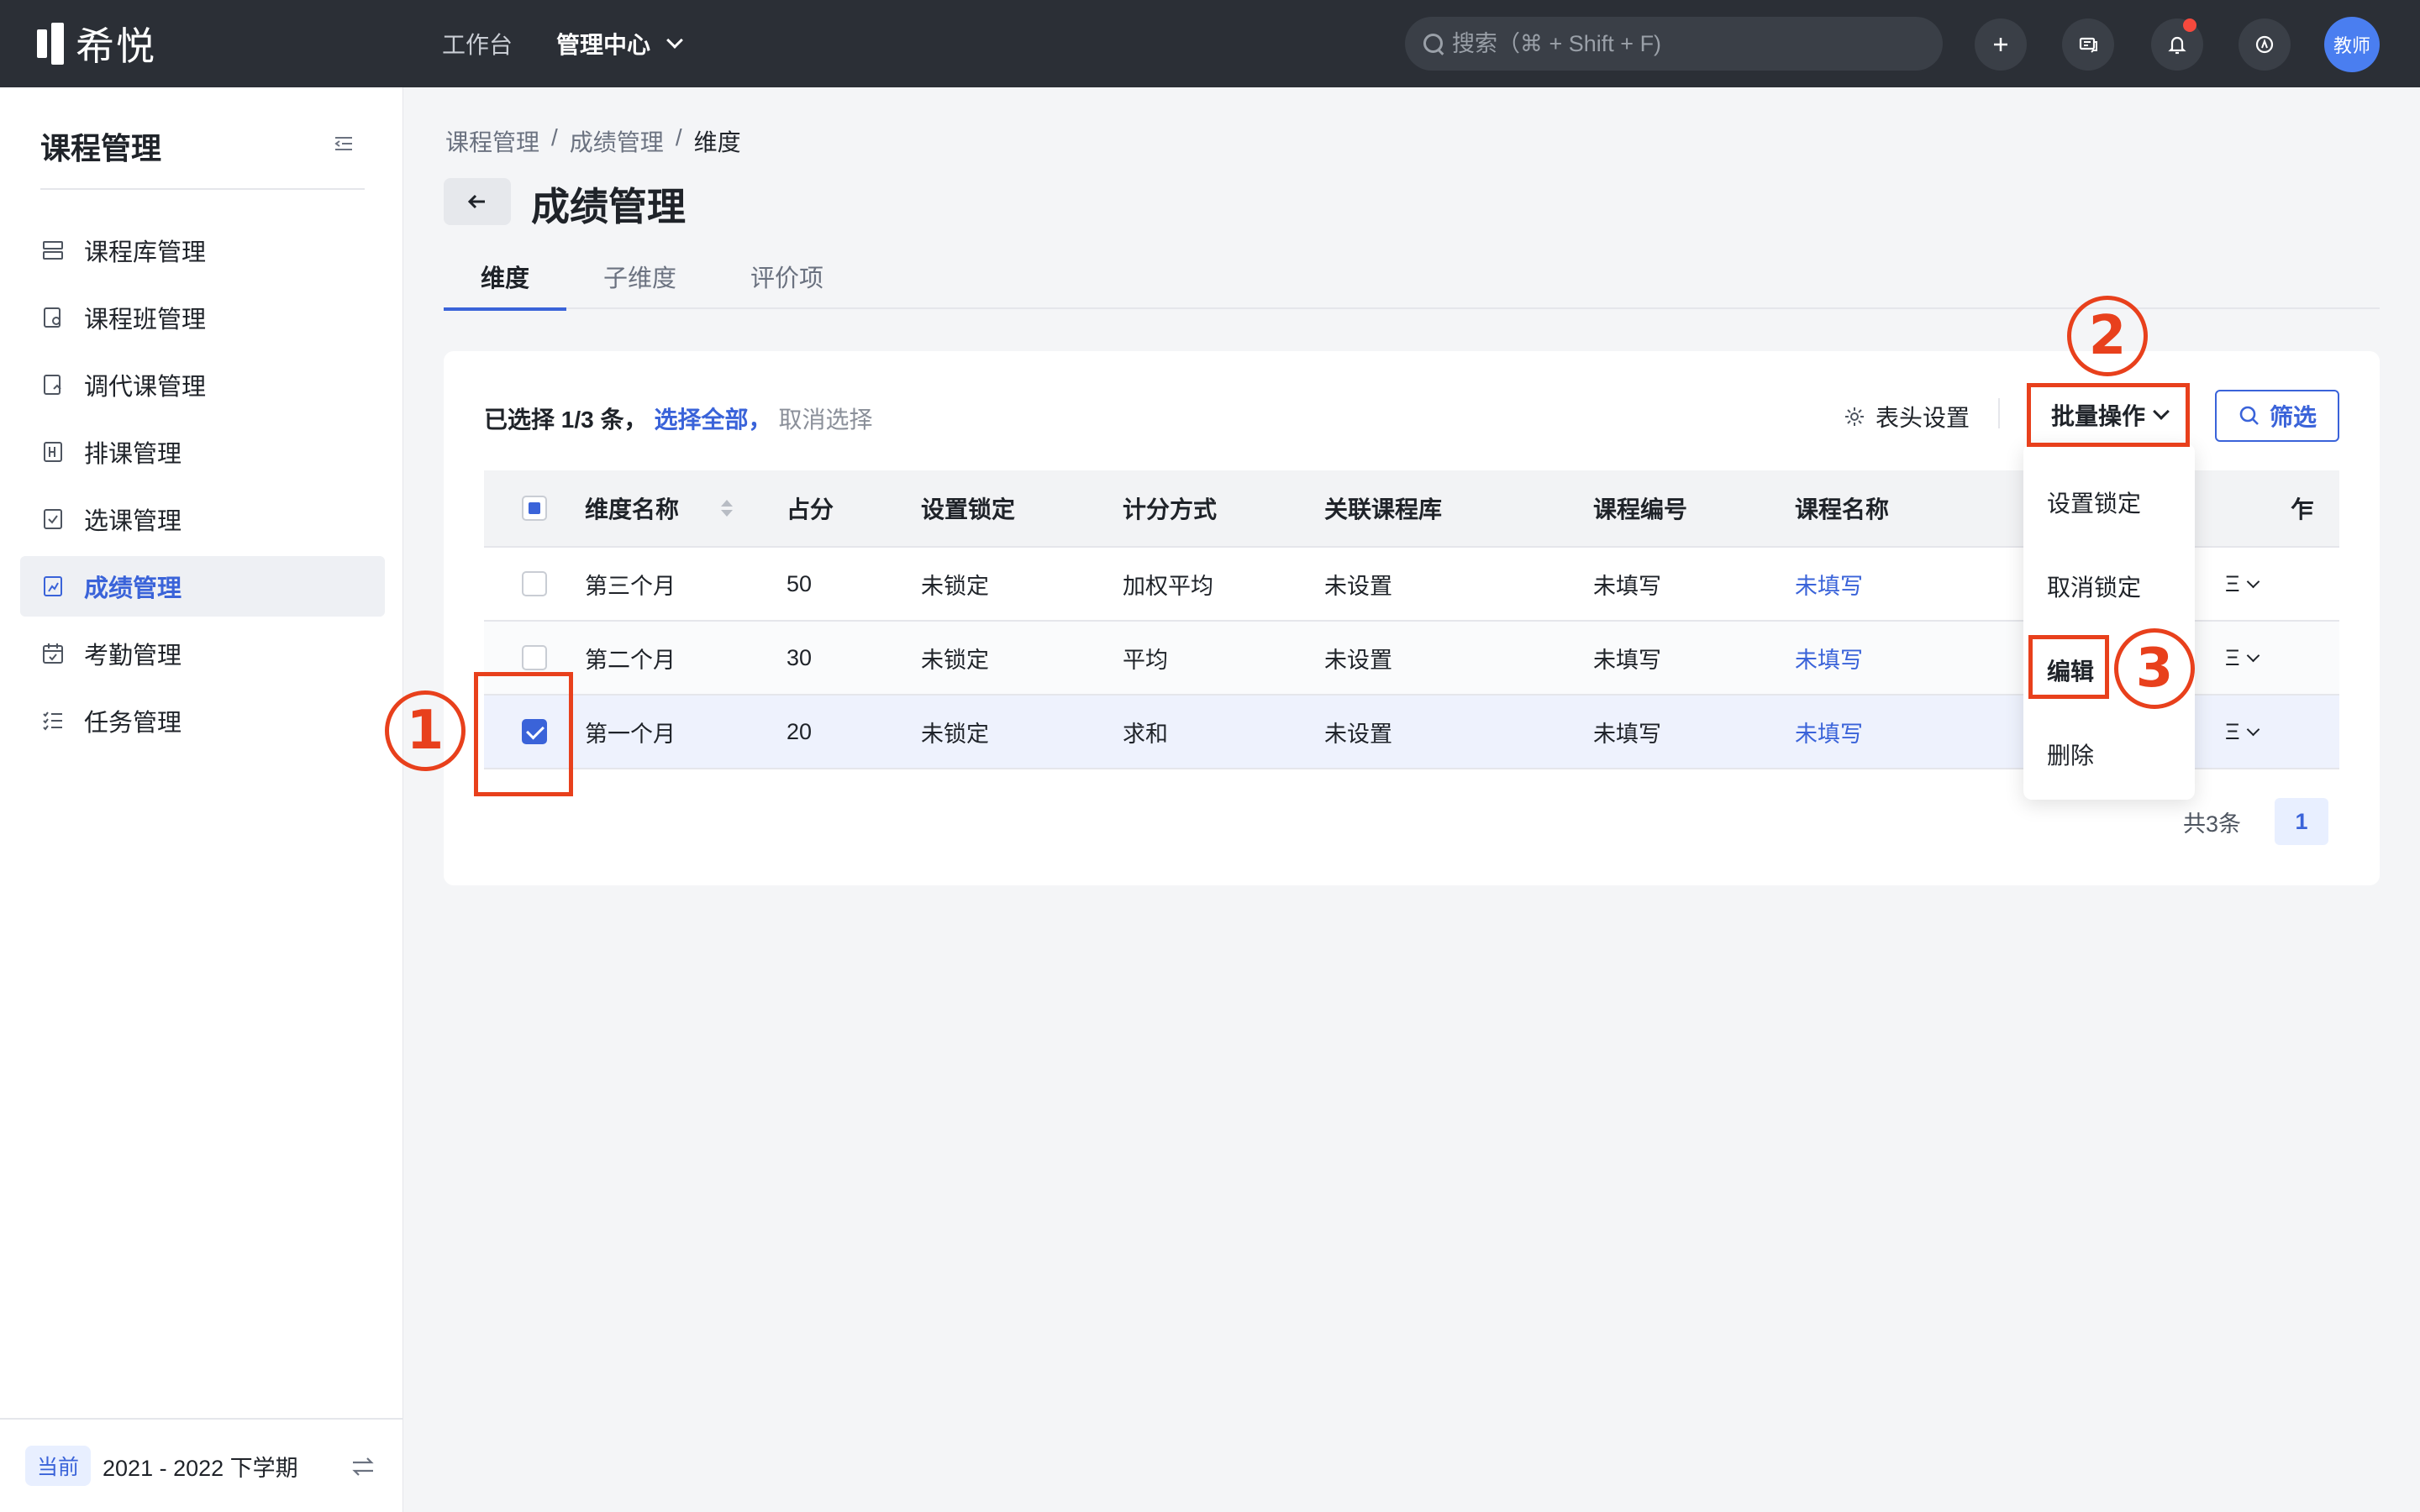  Describe the element at coordinates (52, 44) in the screenshot. I see `logo-mark-icon` at that location.